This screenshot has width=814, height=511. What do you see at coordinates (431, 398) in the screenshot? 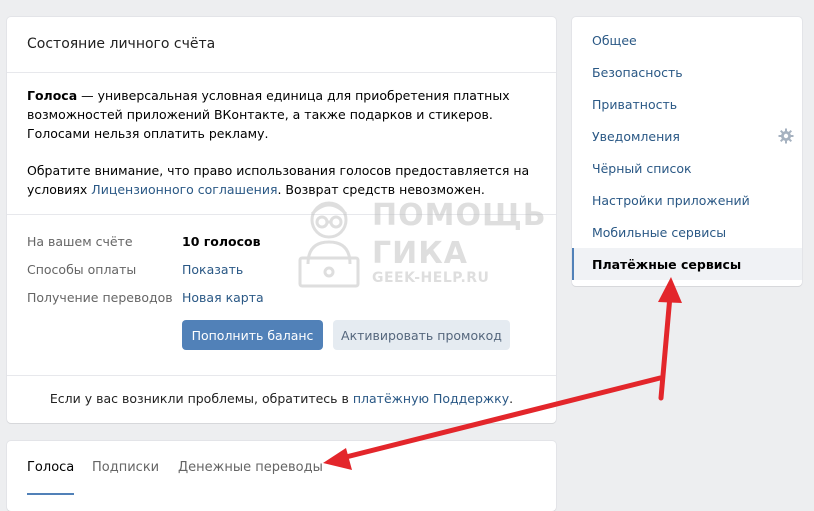
I see `payment-support-link: платёжную Поддержку` at bounding box center [431, 398].